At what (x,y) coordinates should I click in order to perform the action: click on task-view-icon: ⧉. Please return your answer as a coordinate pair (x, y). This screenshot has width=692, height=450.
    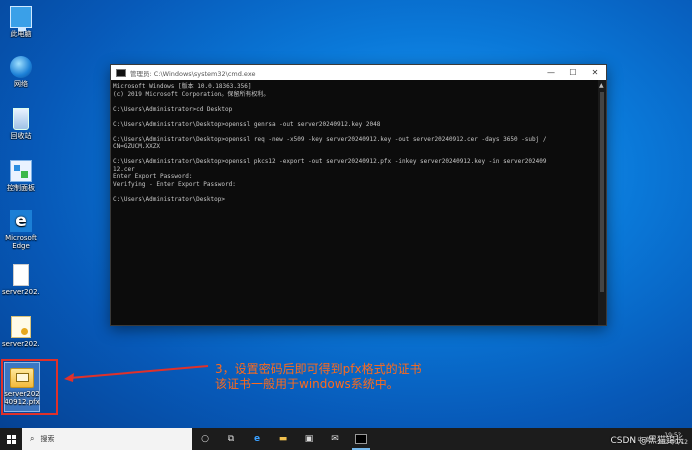
    Looking at the image, I should click on (231, 439).